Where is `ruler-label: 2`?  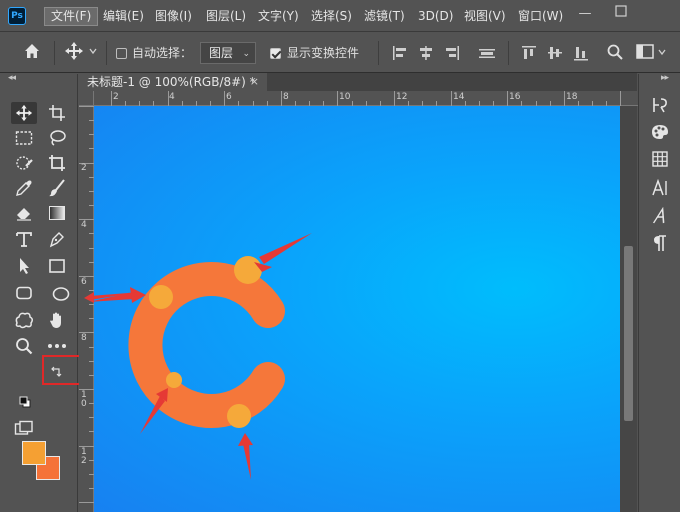 ruler-label: 2 is located at coordinates (116, 97).